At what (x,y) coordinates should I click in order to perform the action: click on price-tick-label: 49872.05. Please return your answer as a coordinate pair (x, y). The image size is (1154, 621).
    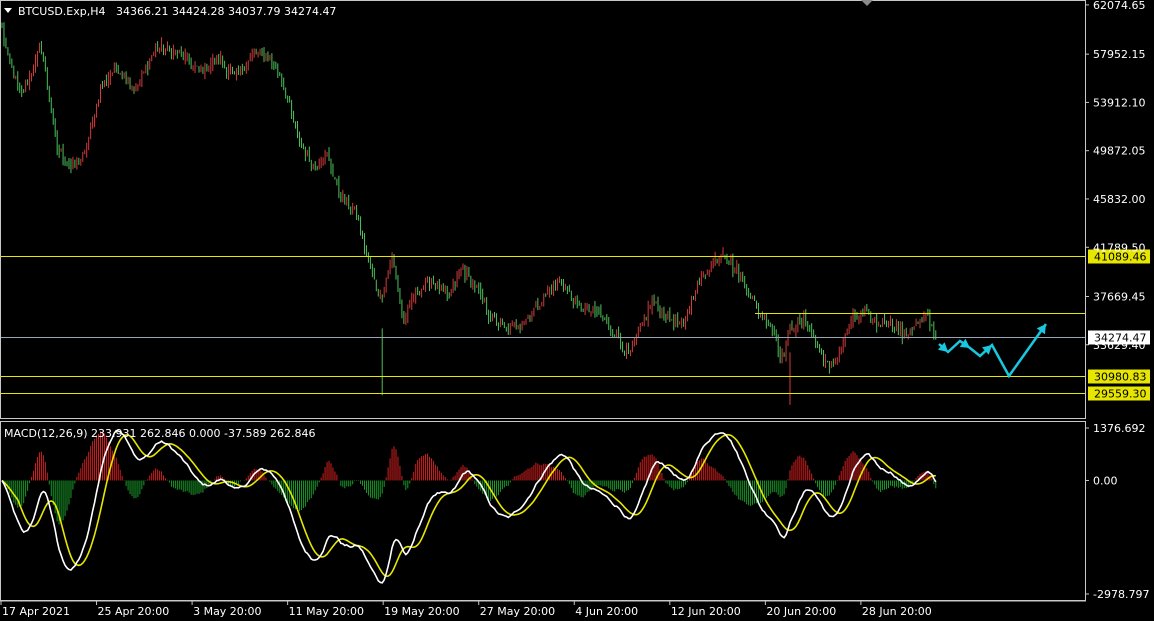
    Looking at the image, I should click on (1119, 151).